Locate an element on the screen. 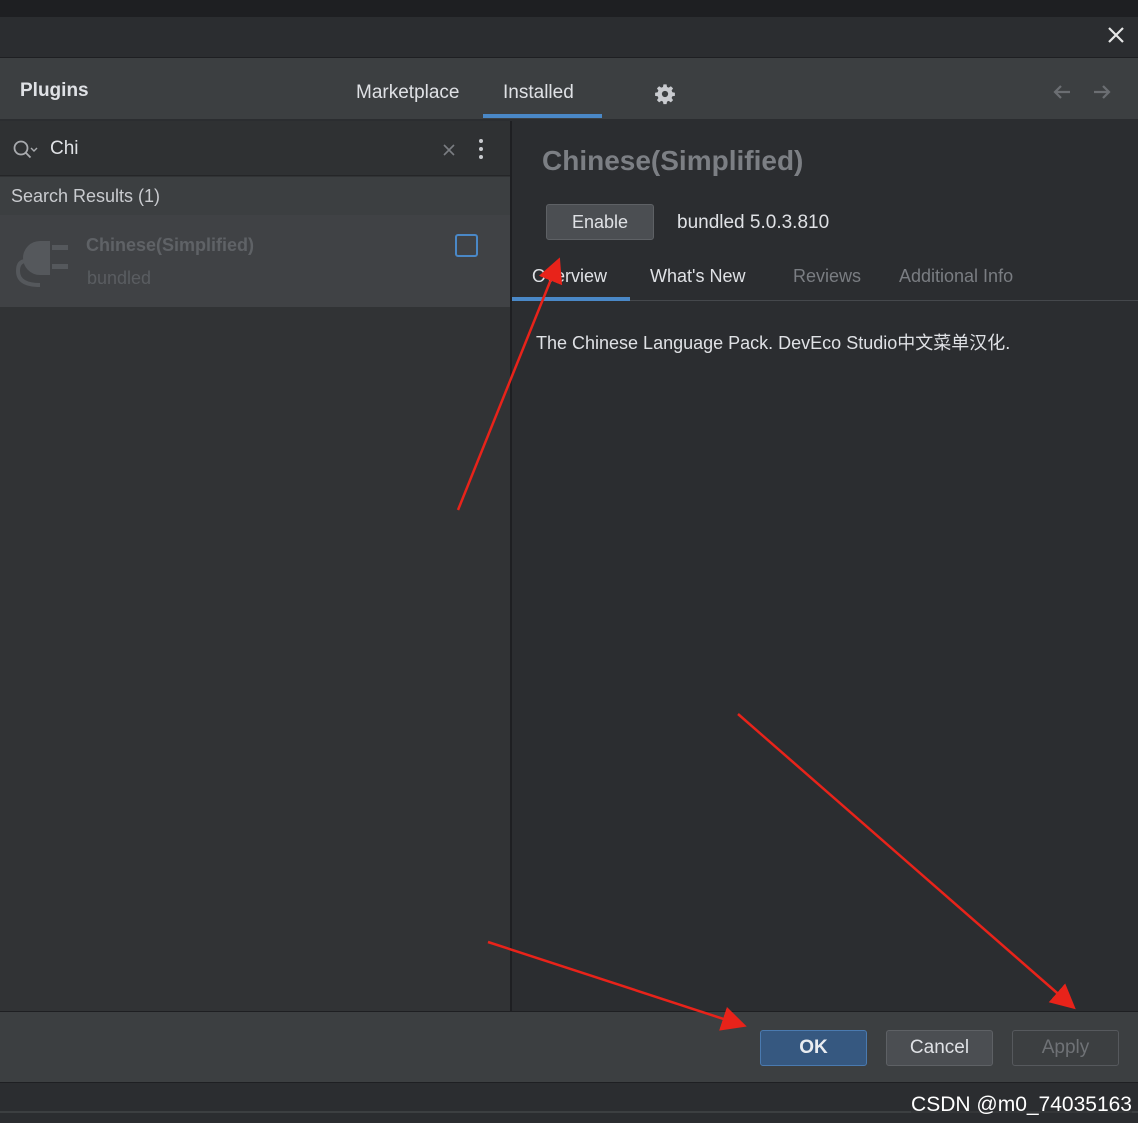 The height and width of the screenshot is (1123, 1138). tab-whats-new: What's New is located at coordinates (697, 276).